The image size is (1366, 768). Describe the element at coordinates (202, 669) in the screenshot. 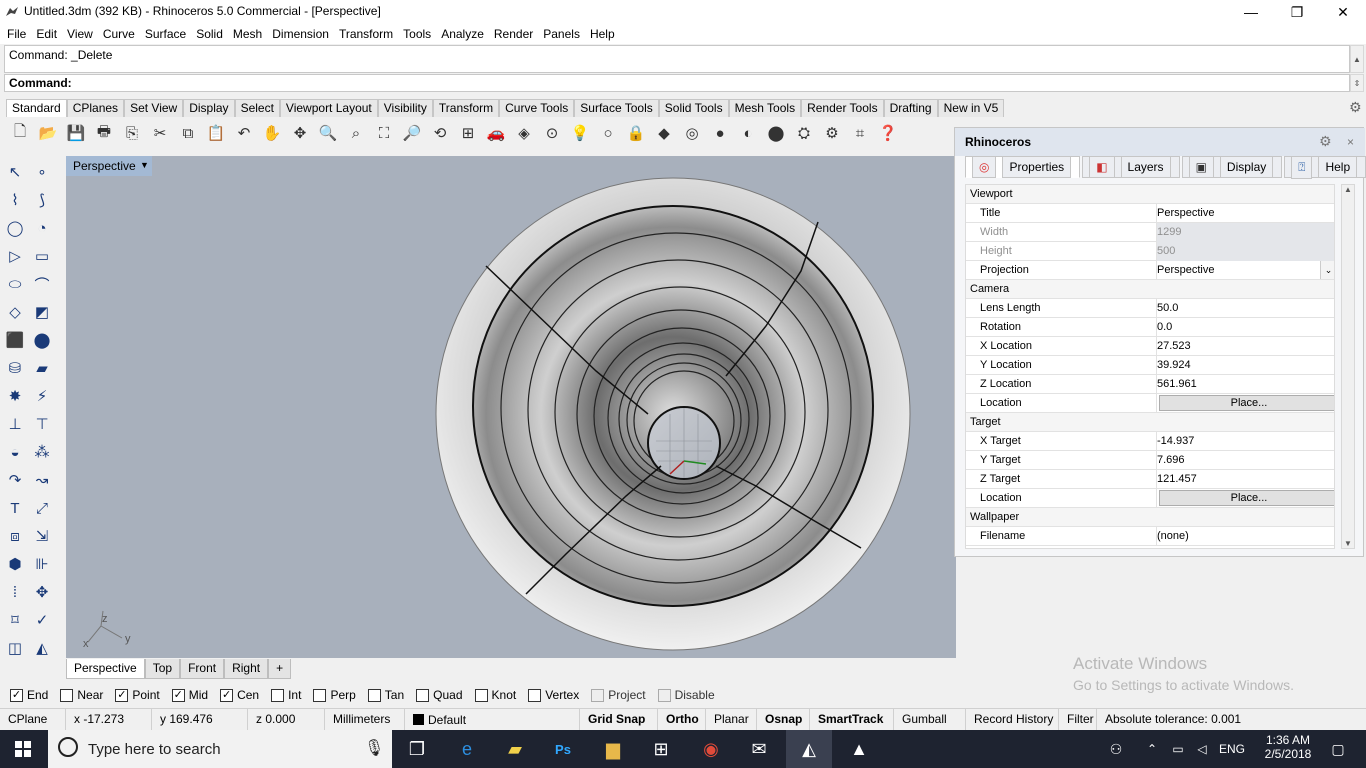

I see `viewport-tab-front: Front` at that location.